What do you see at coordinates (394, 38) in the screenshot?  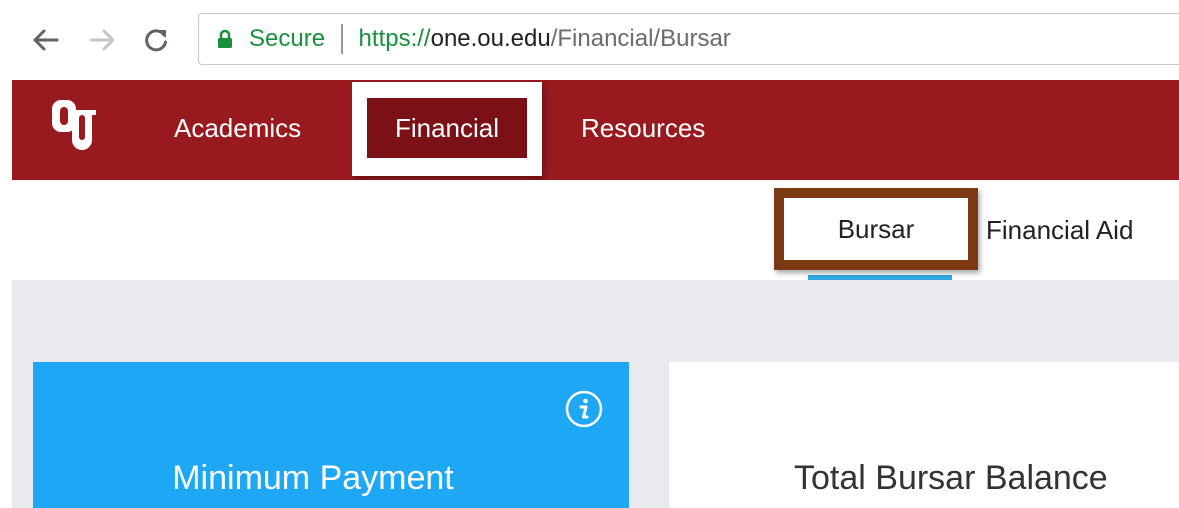 I see `url-scheme: https://` at bounding box center [394, 38].